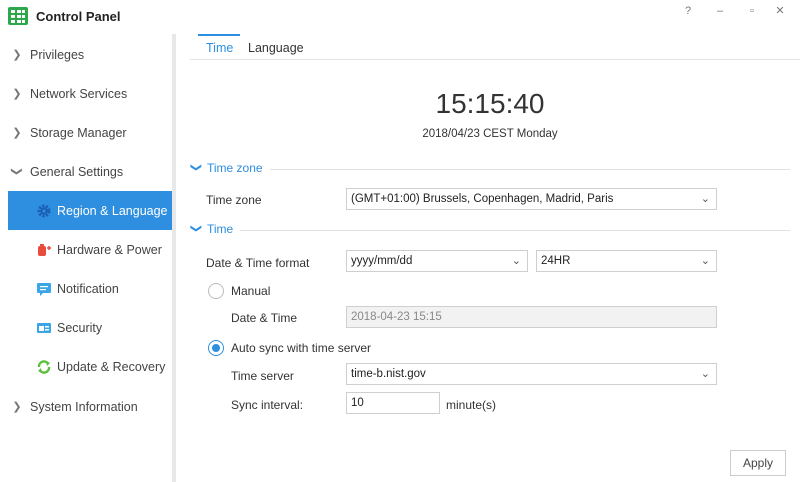 Image resolution: width=800 pixels, height=482 pixels. Describe the element at coordinates (301, 348) in the screenshot. I see `auto-sync-label: Auto sync with time server` at that location.